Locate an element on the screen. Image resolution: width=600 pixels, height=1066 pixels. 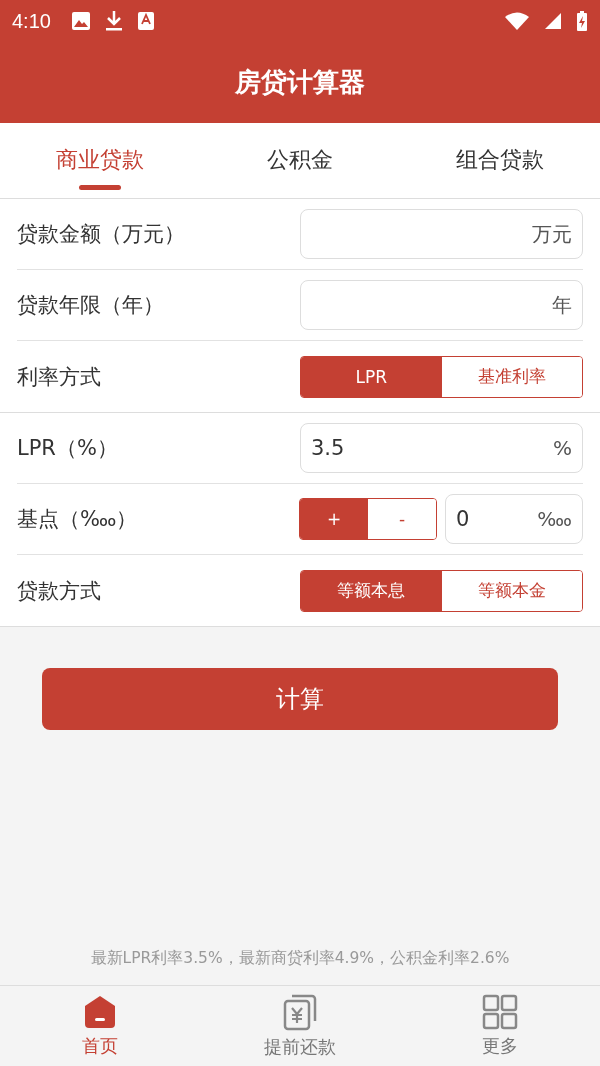
calculate-button: 计算 is located at coordinates (300, 699).